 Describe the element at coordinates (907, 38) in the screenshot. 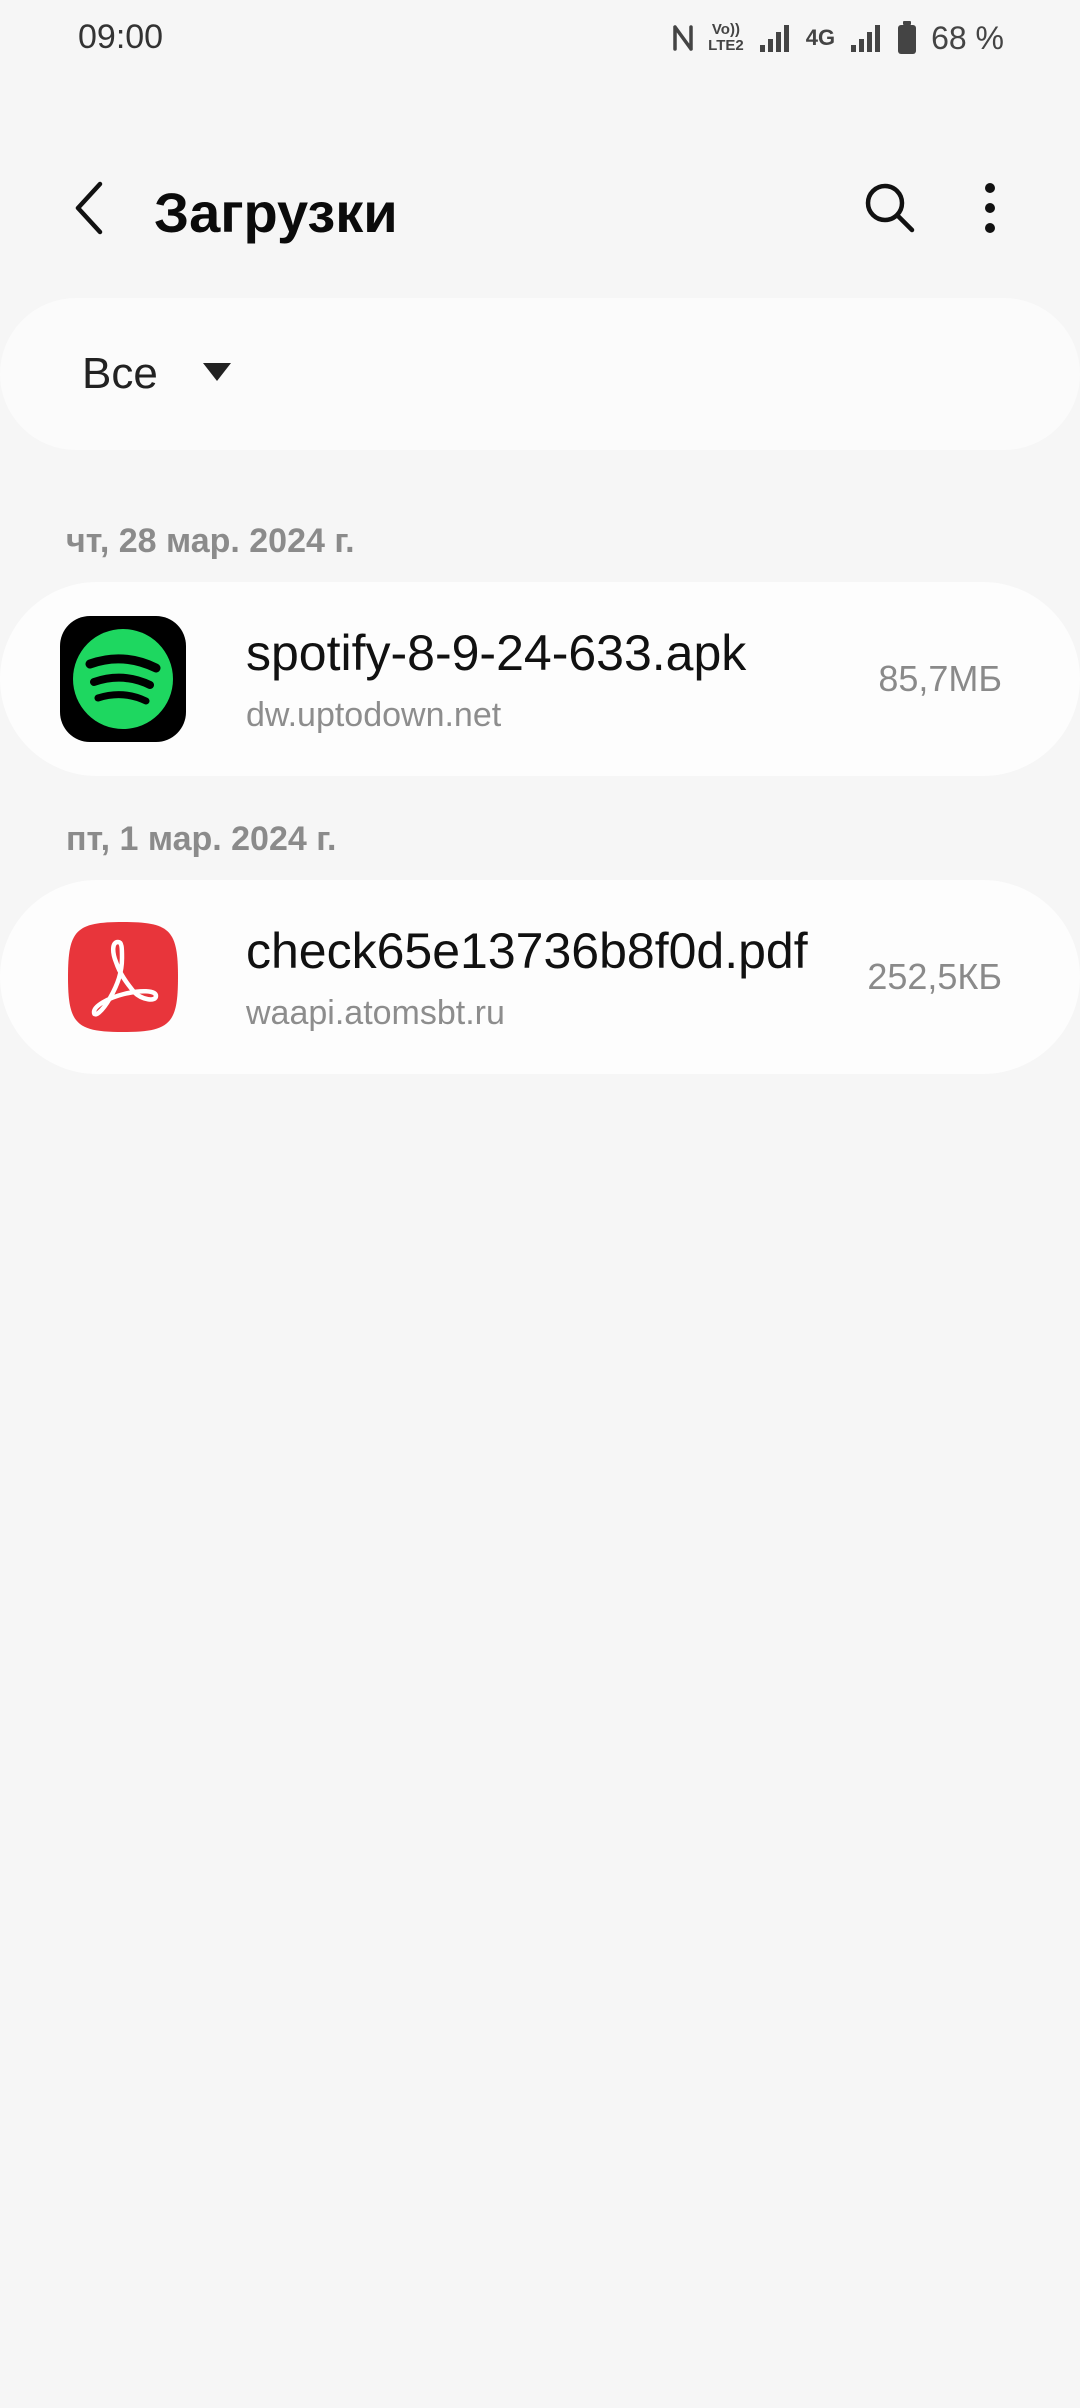

I see `battery-icon` at that location.